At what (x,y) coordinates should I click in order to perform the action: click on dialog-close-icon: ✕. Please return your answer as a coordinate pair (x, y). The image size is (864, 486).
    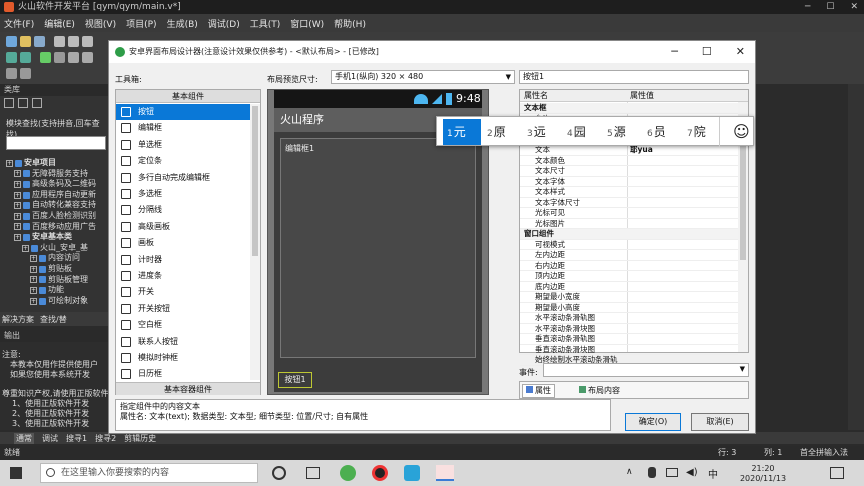
    Looking at the image, I should click on (740, 52).